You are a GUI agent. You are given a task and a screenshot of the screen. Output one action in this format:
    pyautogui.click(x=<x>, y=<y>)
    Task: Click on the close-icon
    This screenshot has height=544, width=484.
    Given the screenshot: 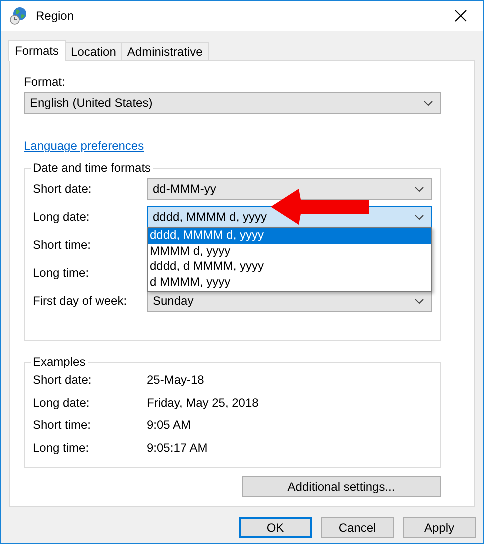 What is the action you would take?
    pyautogui.click(x=461, y=16)
    